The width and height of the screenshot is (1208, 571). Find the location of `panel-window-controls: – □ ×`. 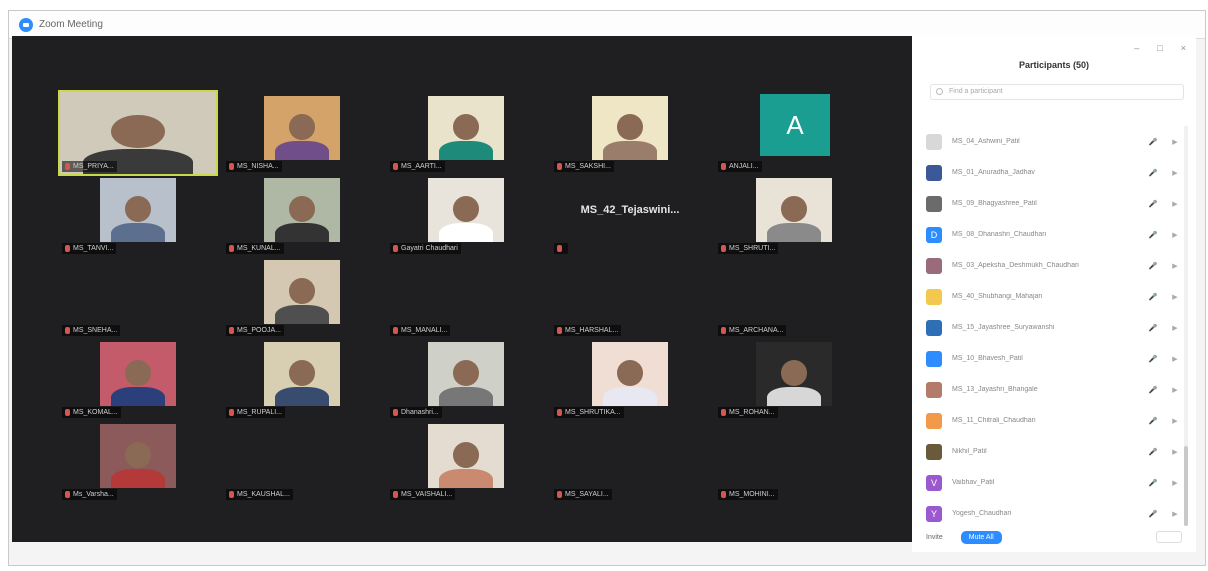

panel-window-controls: – □ × is located at coordinates (1054, 48).